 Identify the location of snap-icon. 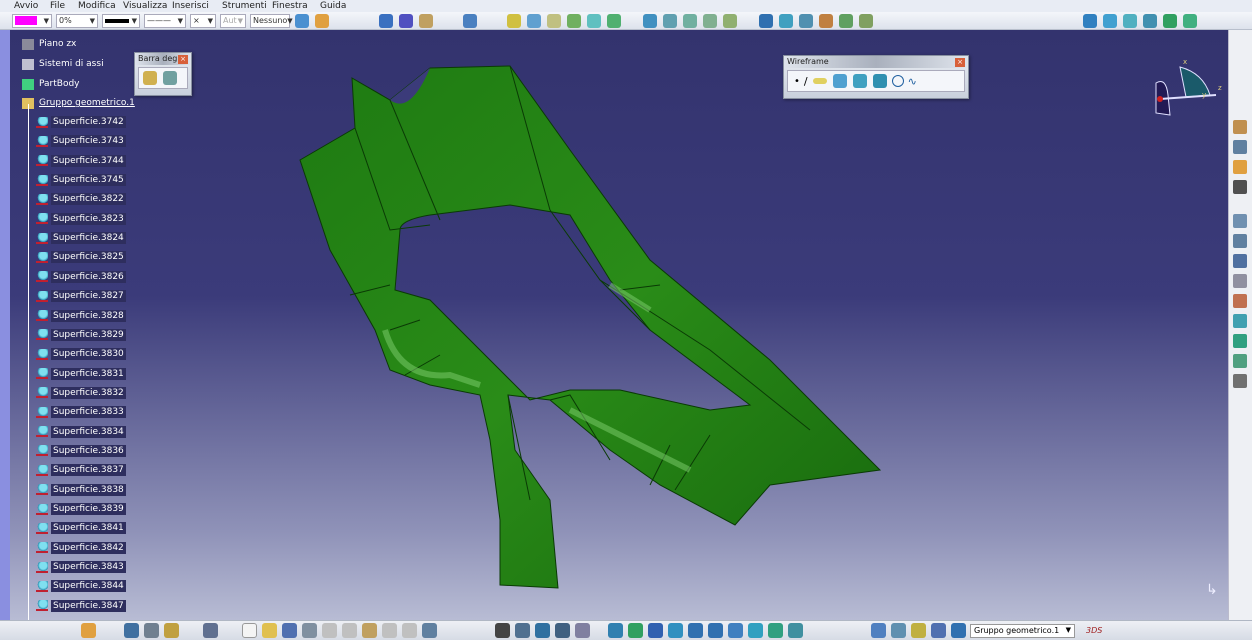
(426, 20).